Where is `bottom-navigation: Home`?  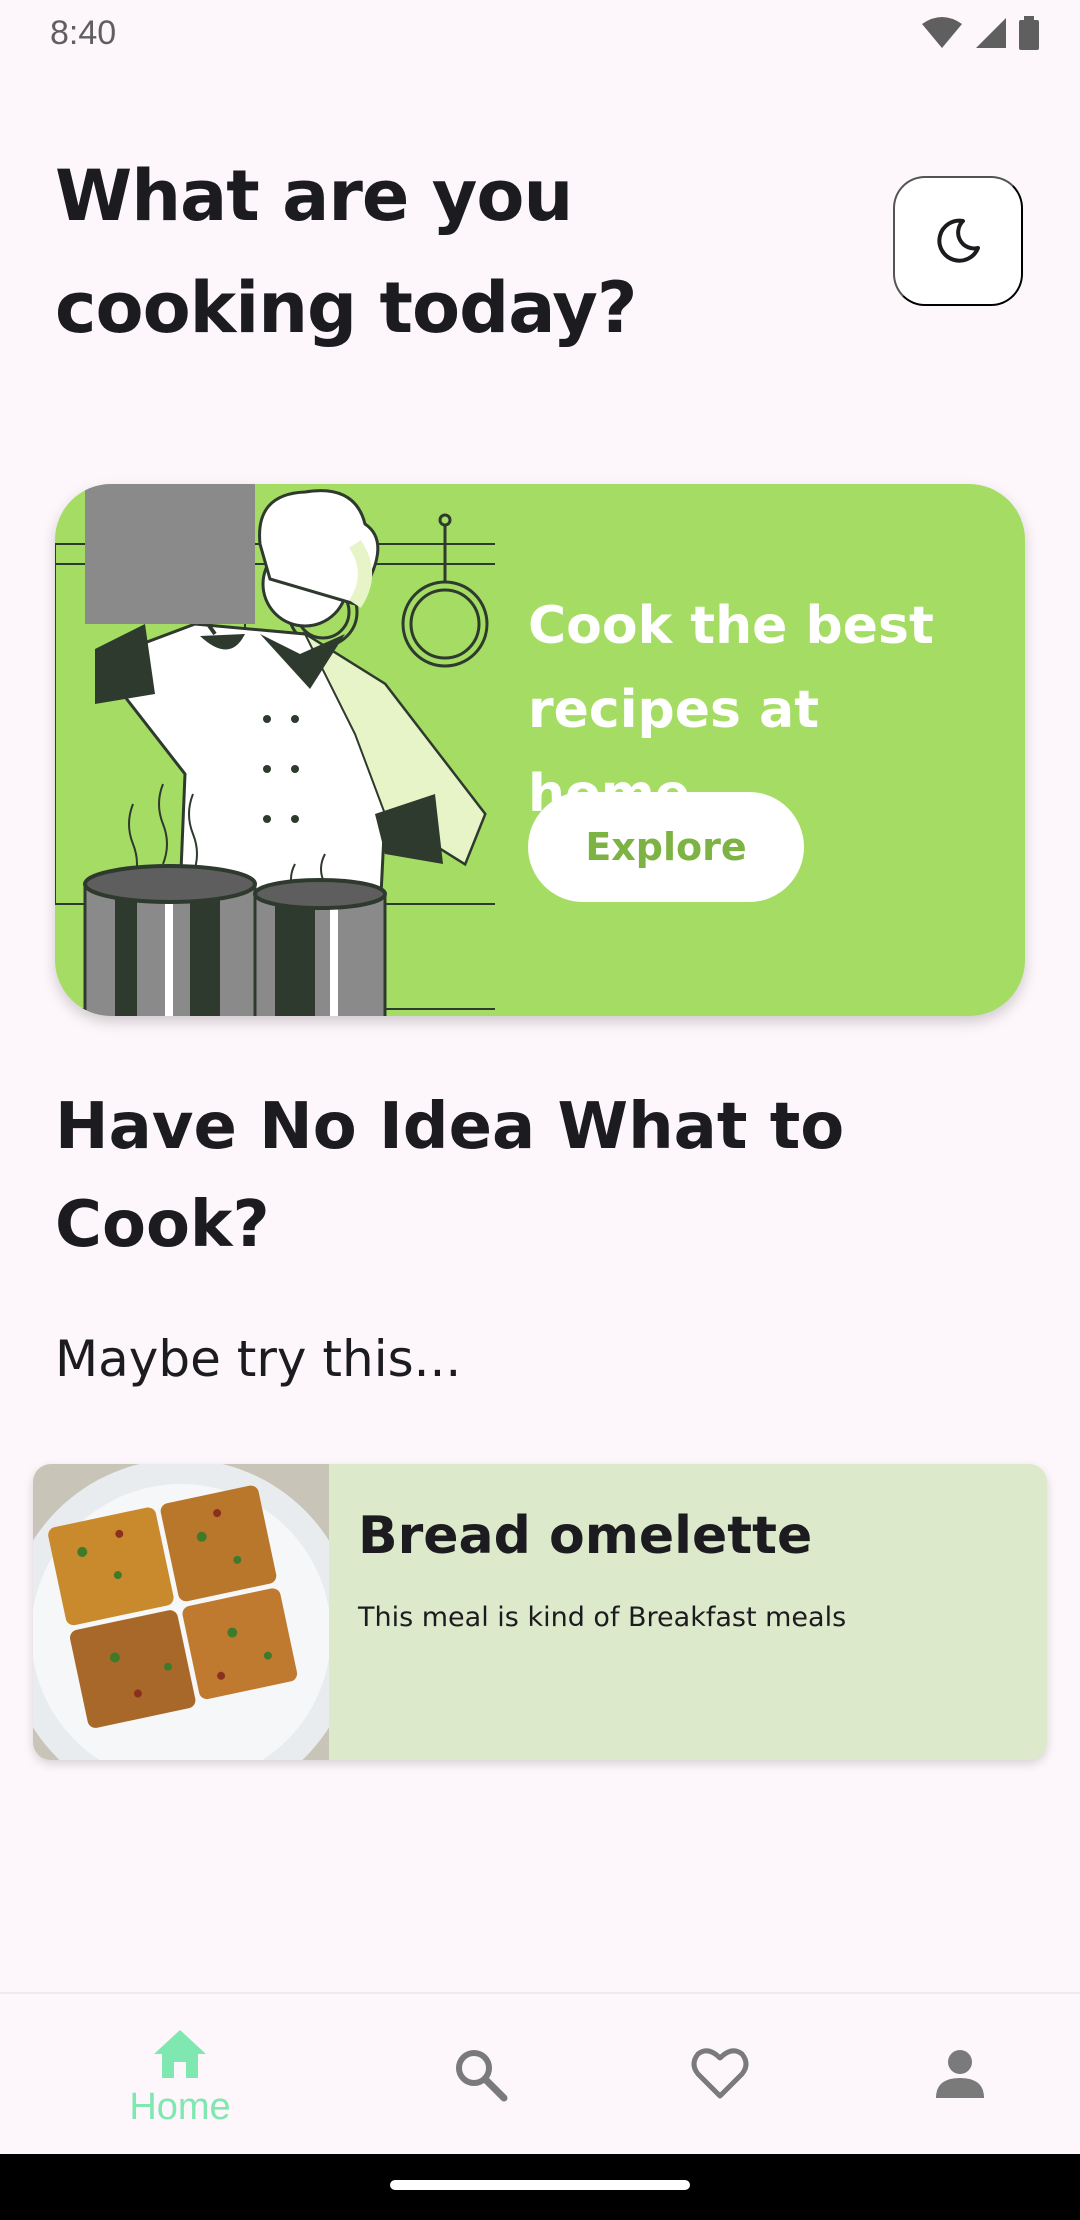 bottom-navigation: Home is located at coordinates (540, 2073).